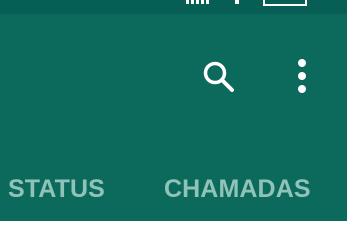 This screenshot has width=347, height=250. Describe the element at coordinates (56, 189) in the screenshot. I see `tab-status: STATUS` at that location.